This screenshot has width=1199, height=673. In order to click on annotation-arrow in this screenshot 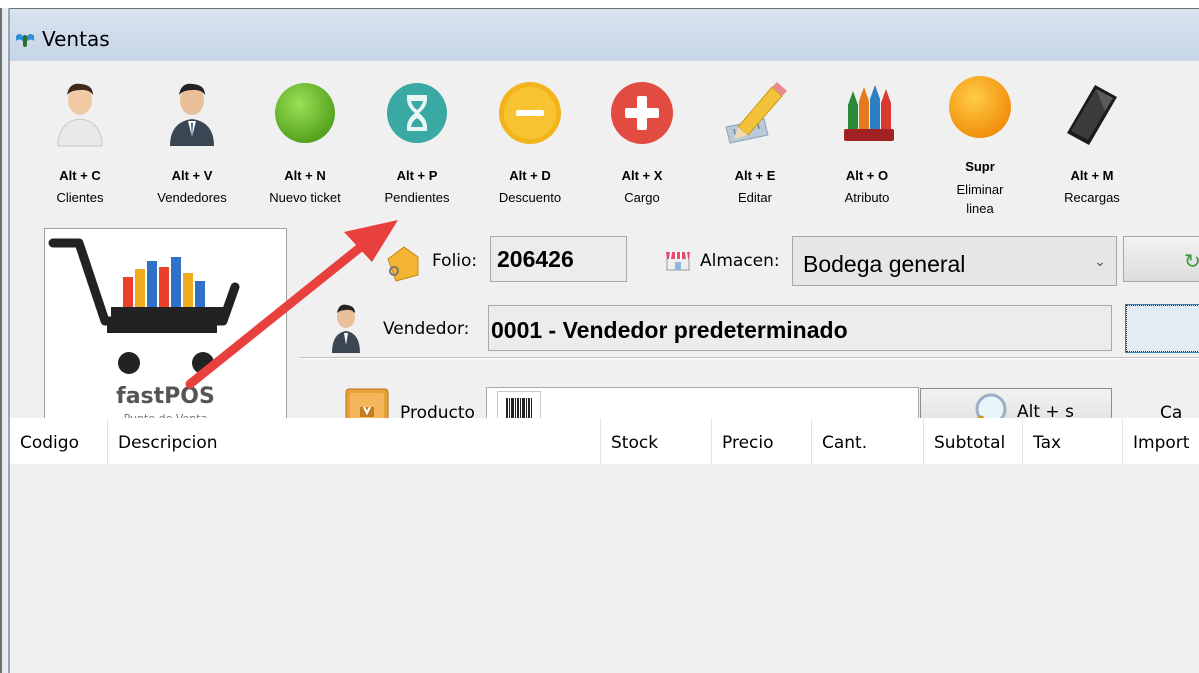, I will do `click(291, 304)`.